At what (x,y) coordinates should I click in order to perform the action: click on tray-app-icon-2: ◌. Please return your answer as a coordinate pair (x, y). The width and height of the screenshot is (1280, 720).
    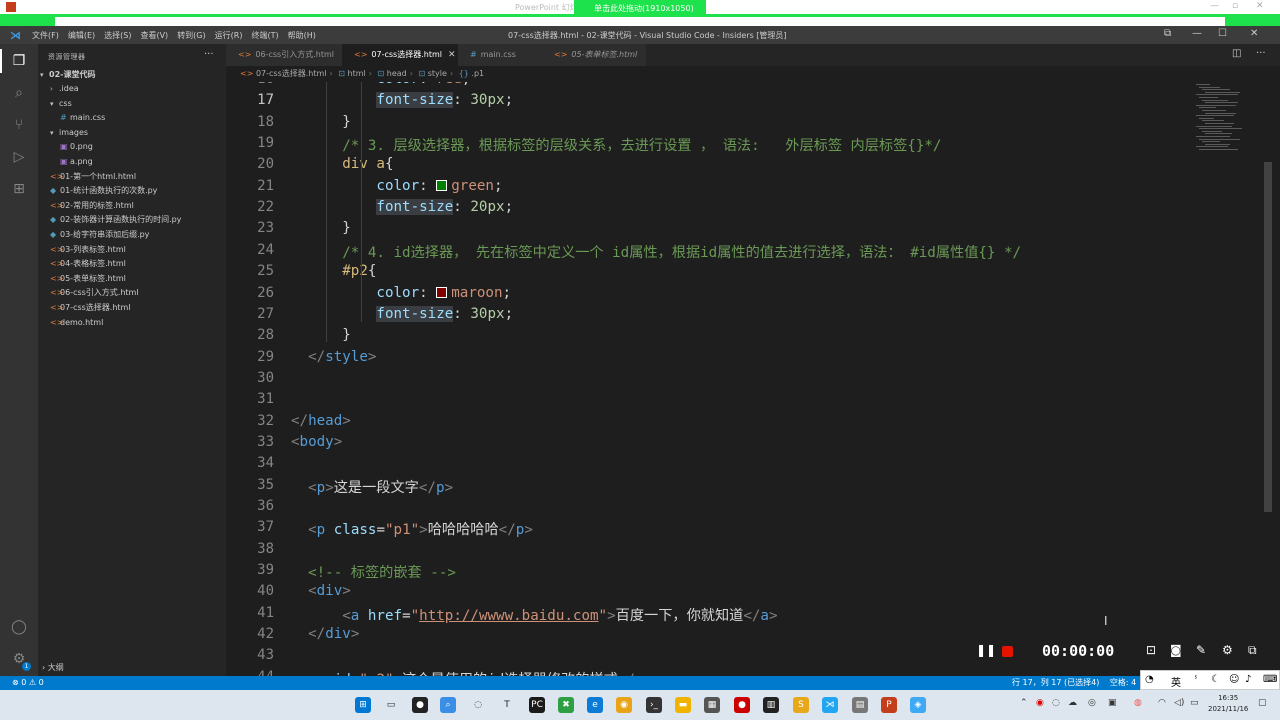
    Looking at the image, I should click on (1056, 703).